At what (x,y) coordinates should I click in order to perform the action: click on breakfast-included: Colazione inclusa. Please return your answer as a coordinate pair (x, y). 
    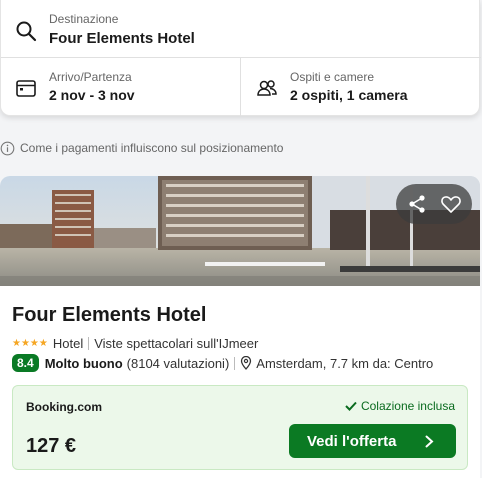
    Looking at the image, I should click on (400, 406).